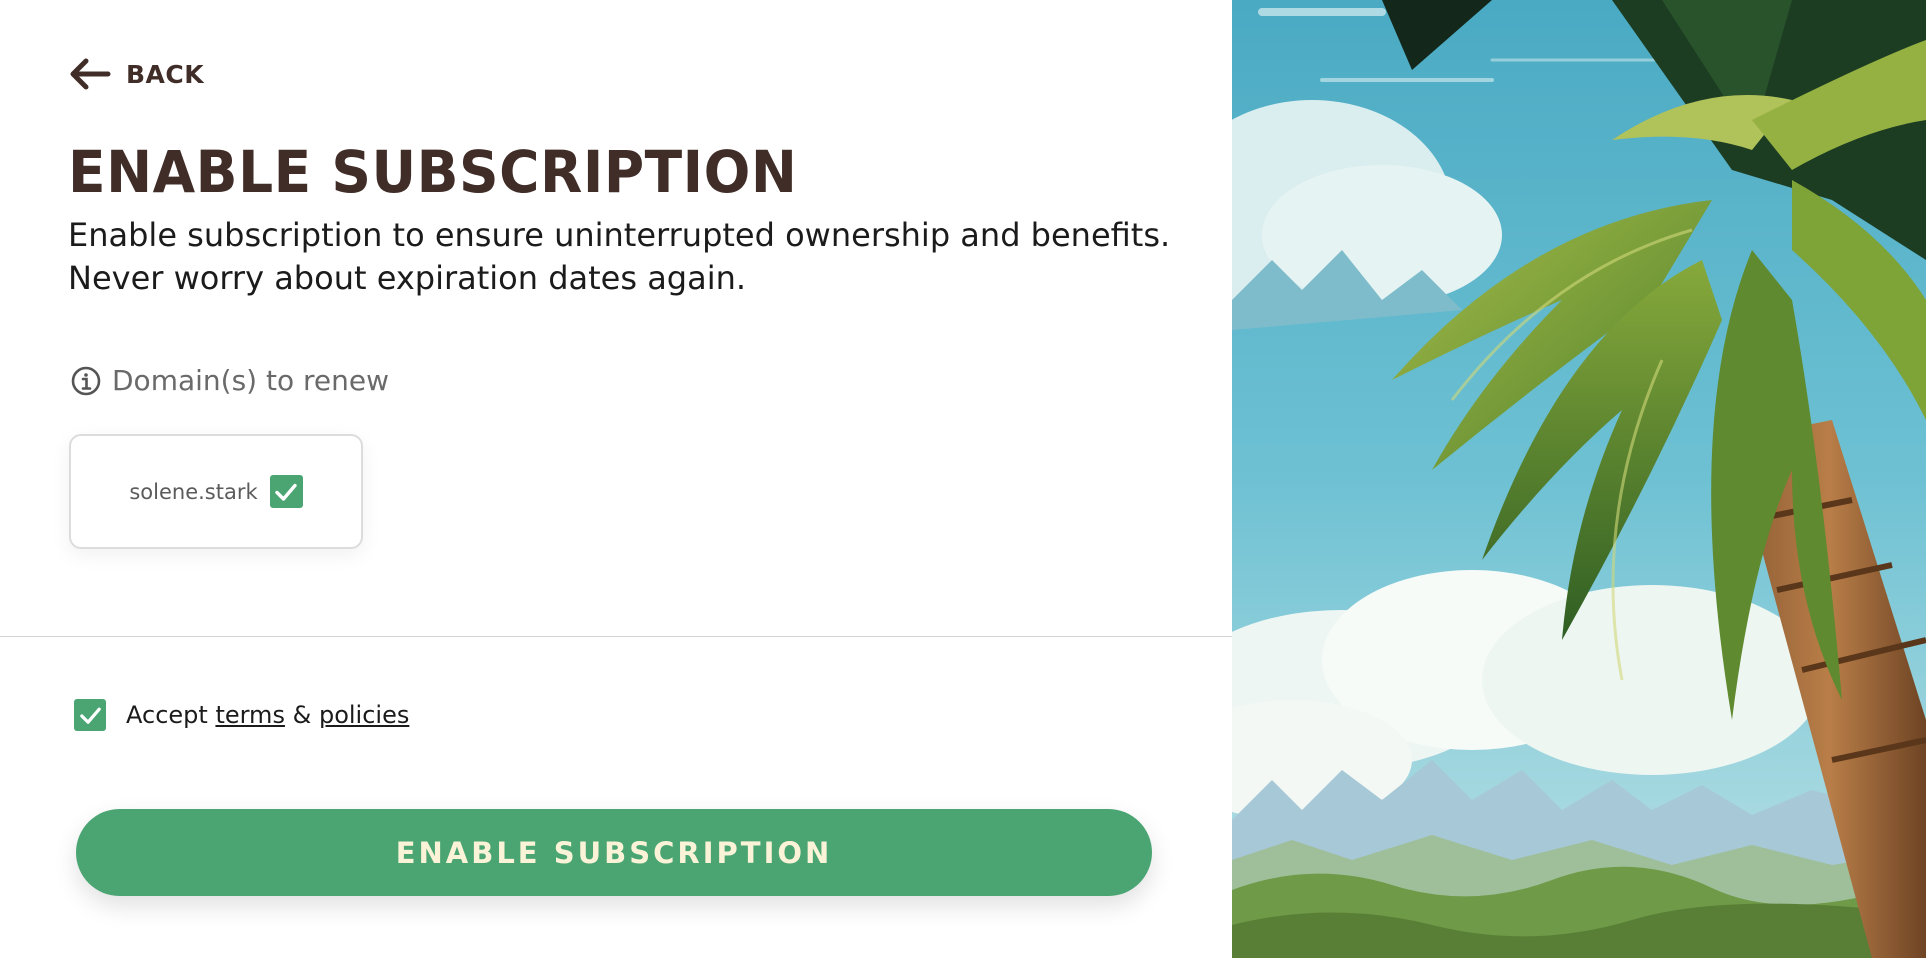 This screenshot has width=1926, height=958. Describe the element at coordinates (364, 715) in the screenshot. I see `policies-link: policies` at that location.